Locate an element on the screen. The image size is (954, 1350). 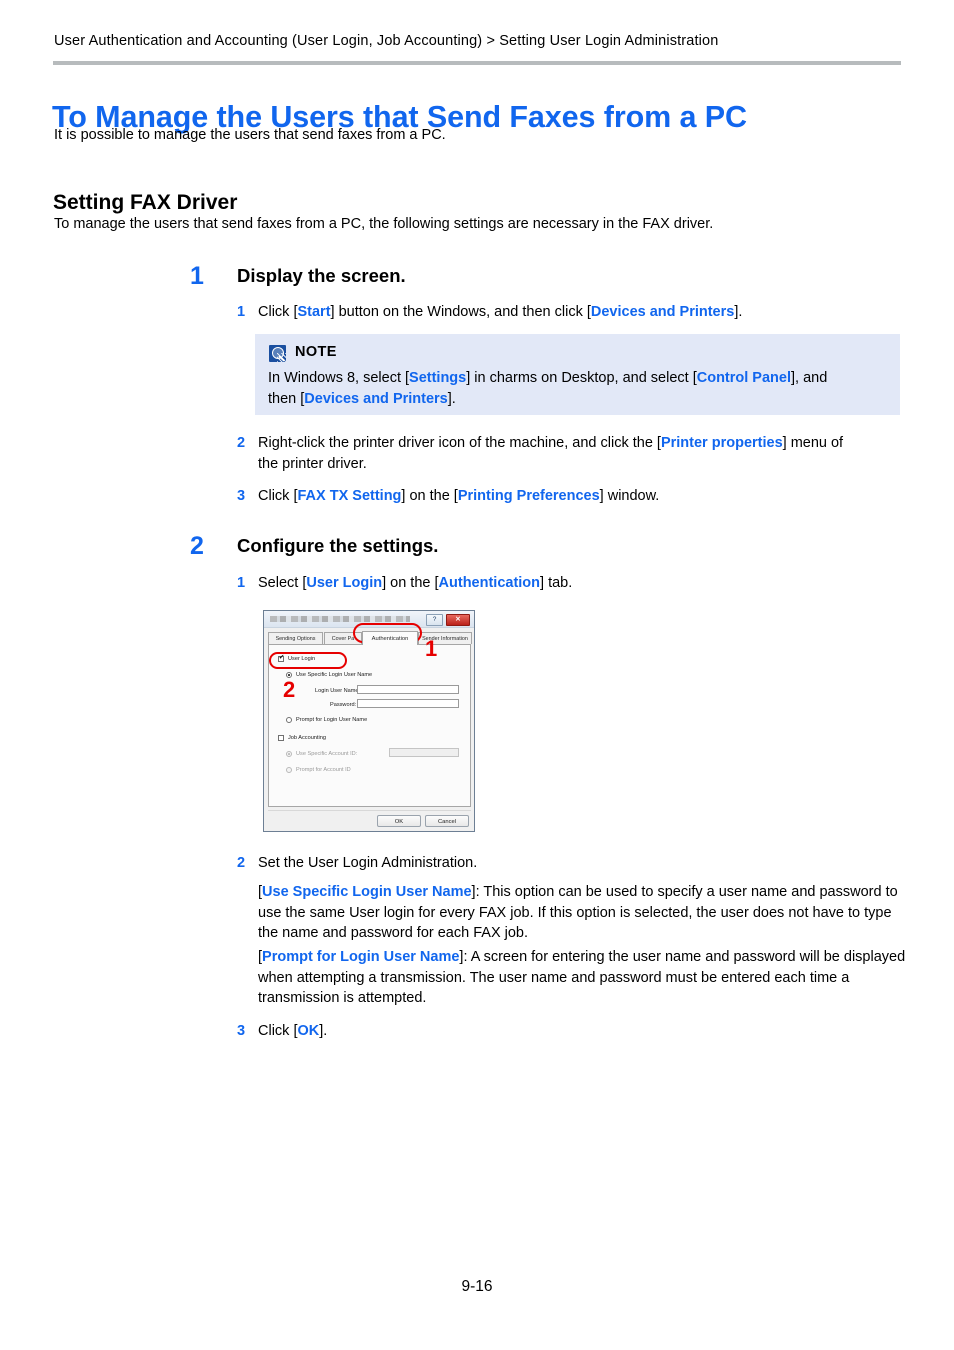
substep-2-3-text: Click [OK]. is located at coordinates (292, 1031).